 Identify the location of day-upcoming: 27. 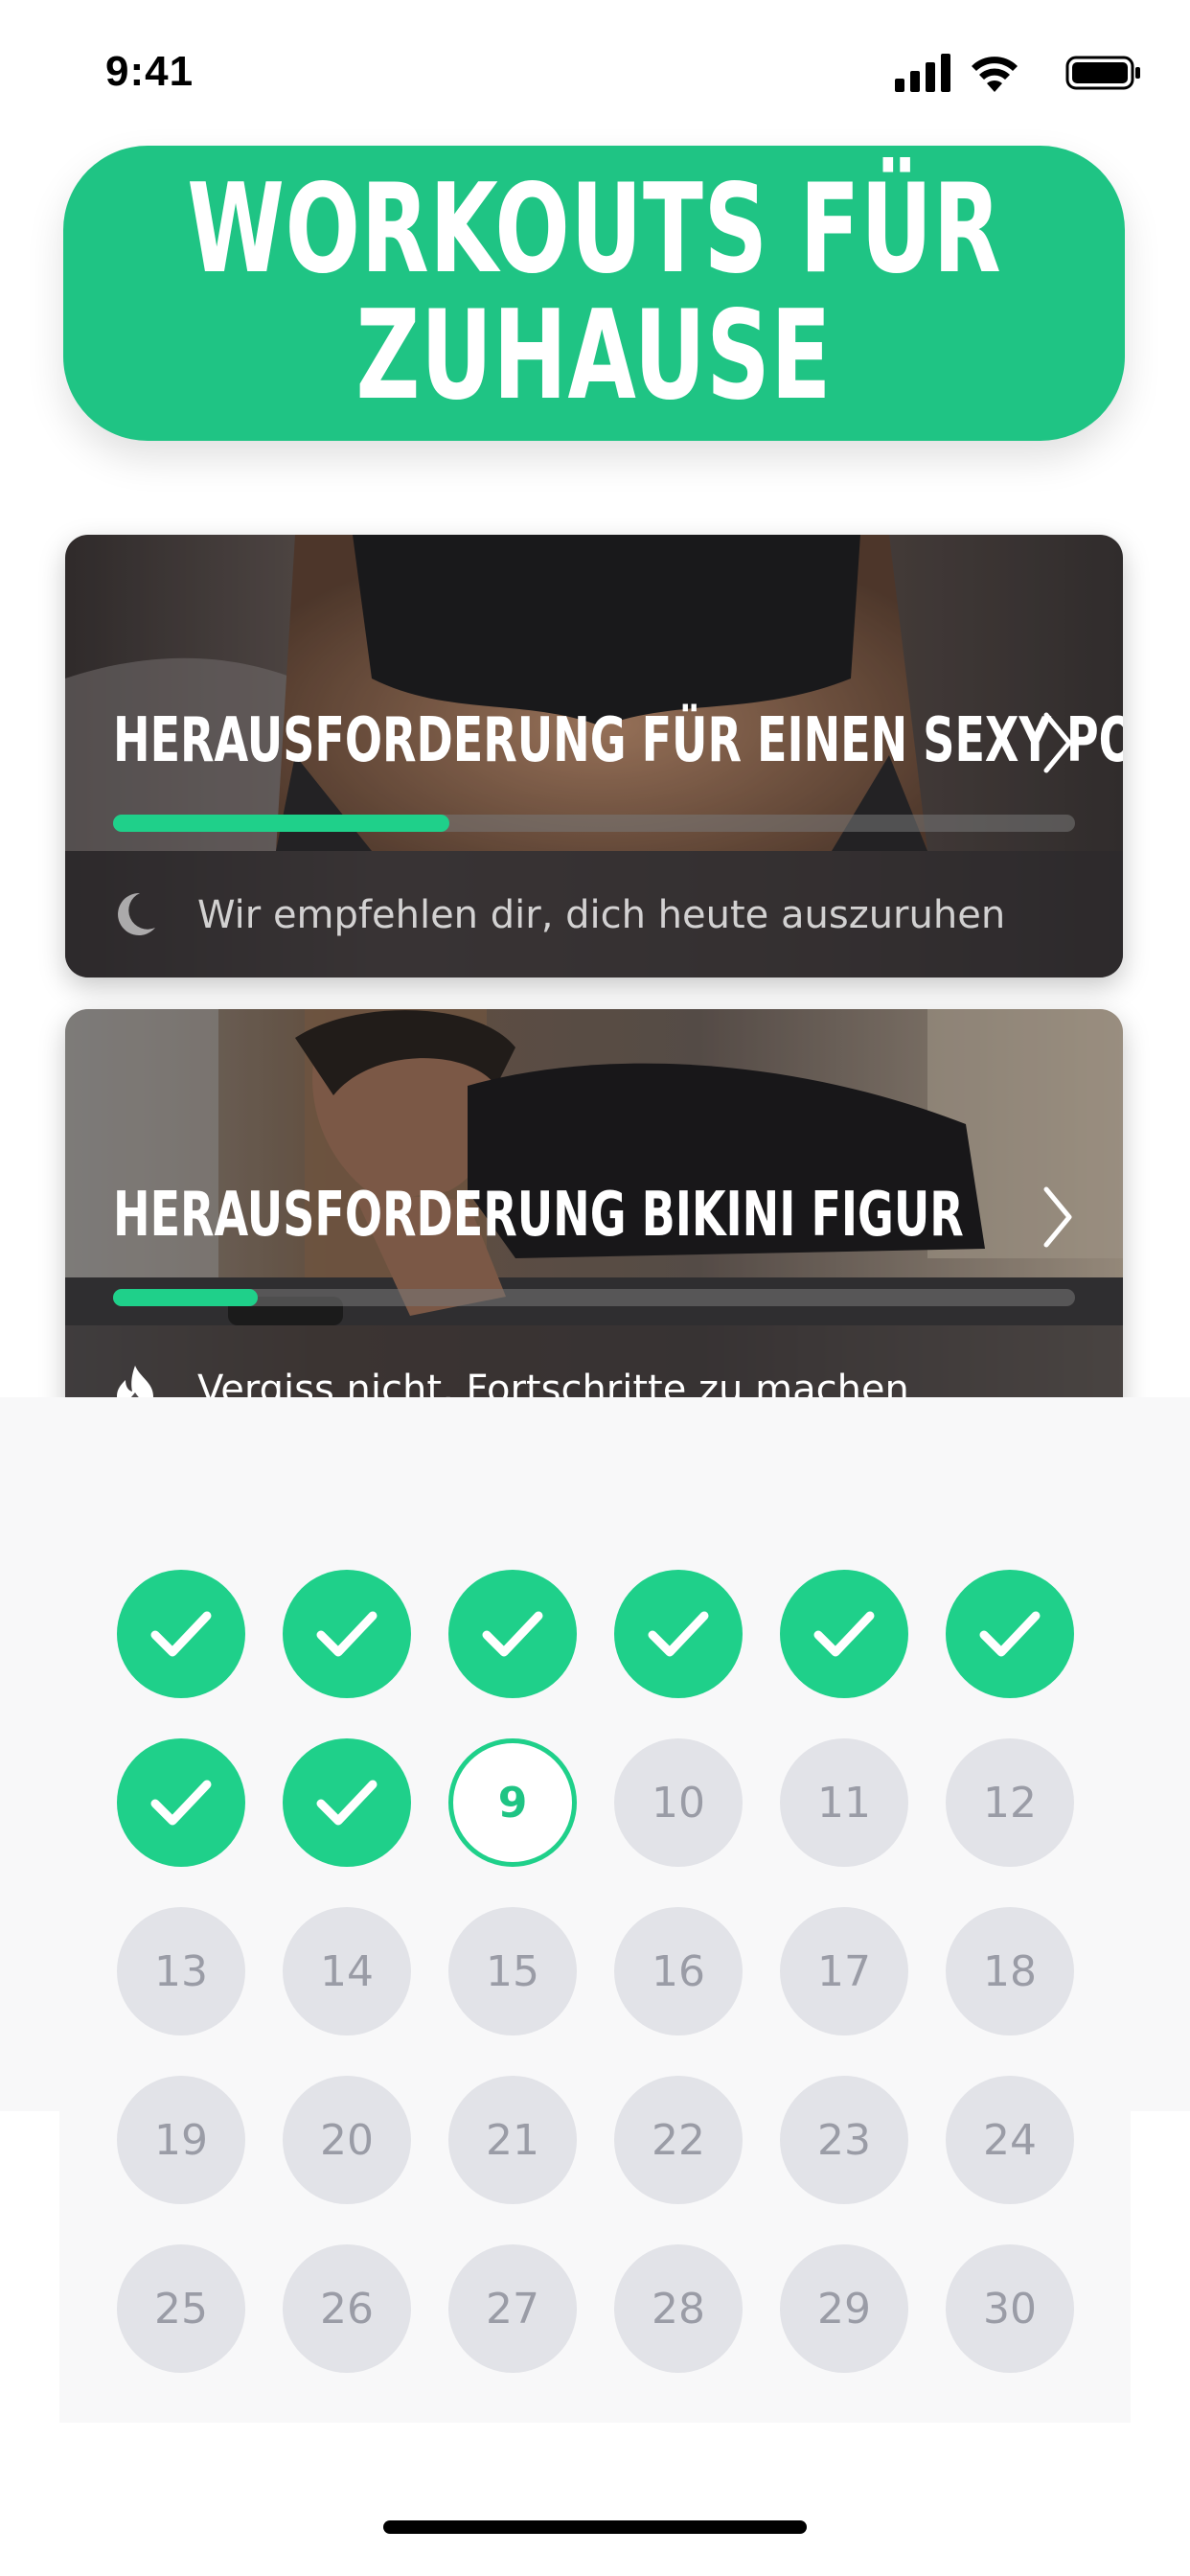
(512, 2308).